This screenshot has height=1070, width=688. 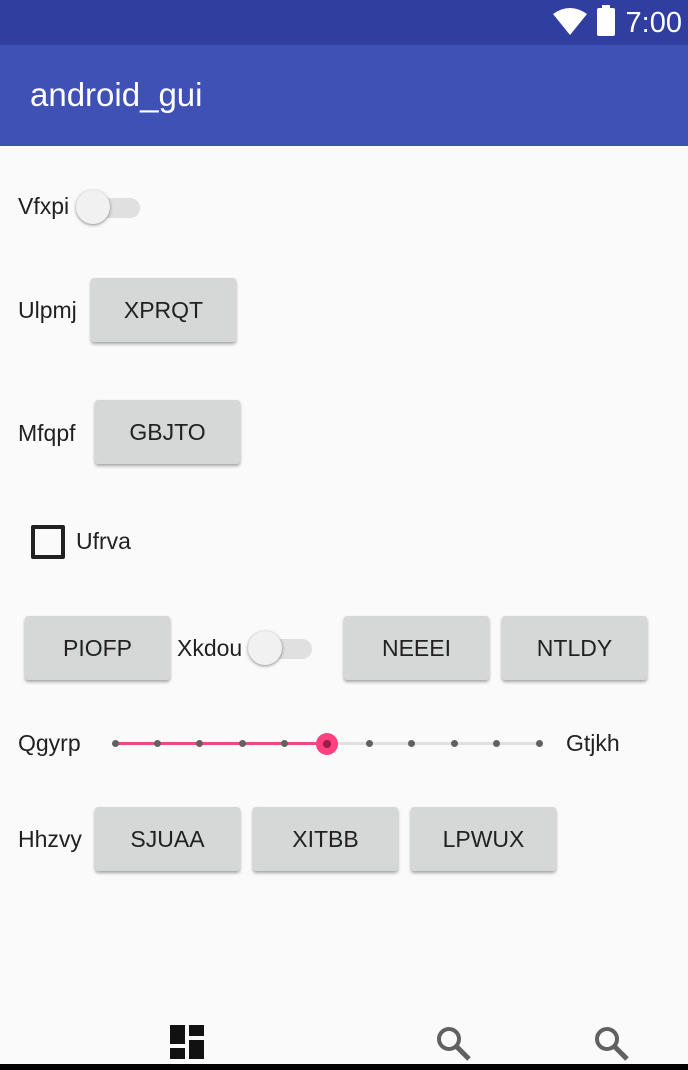 What do you see at coordinates (344, 1040) in the screenshot?
I see `bottom-navigation` at bounding box center [344, 1040].